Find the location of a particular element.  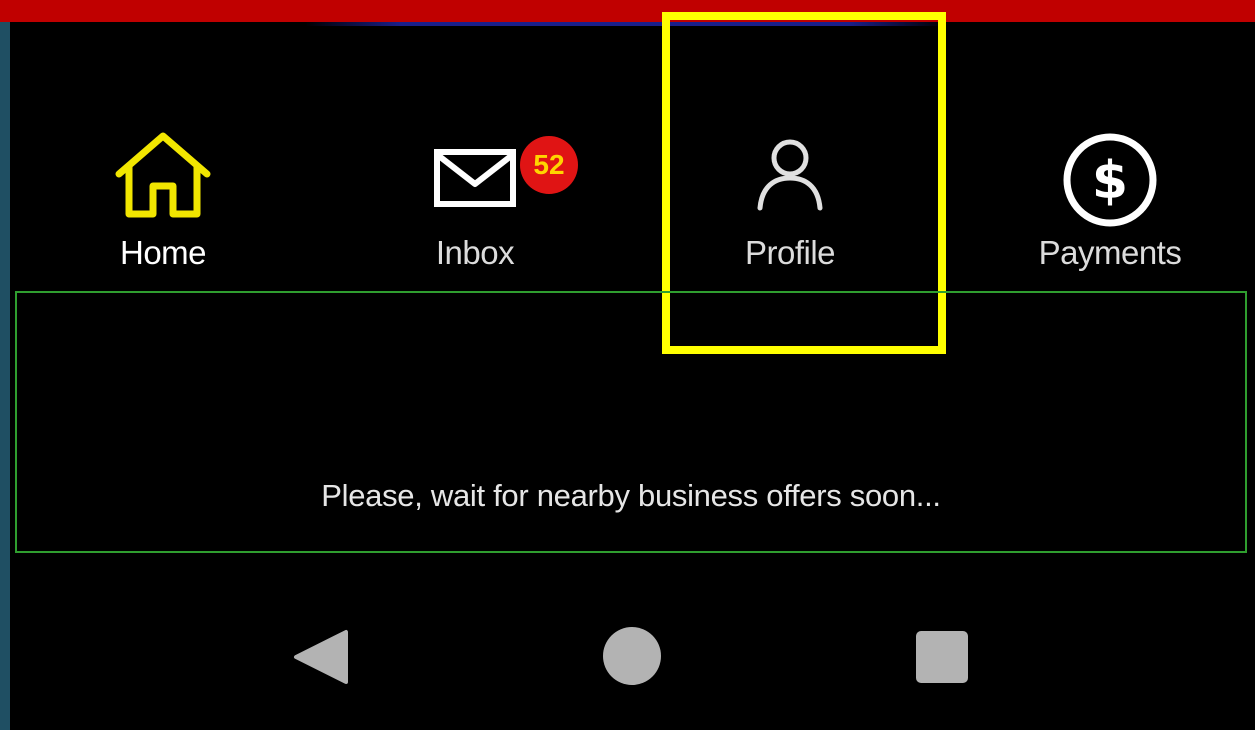

home-icon is located at coordinates (163, 175).